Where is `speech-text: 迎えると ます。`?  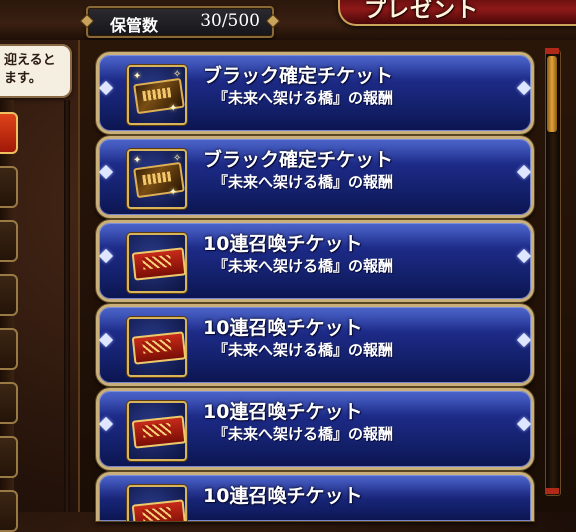 speech-text: 迎えると ます。 is located at coordinates (30, 69).